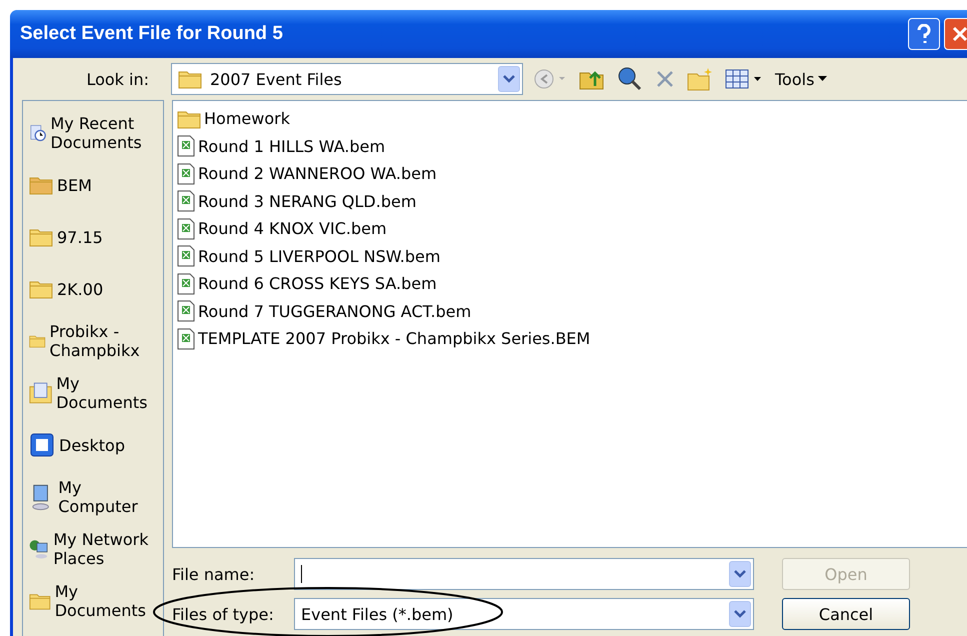  I want to click on back-arrow-icon, so click(550, 79).